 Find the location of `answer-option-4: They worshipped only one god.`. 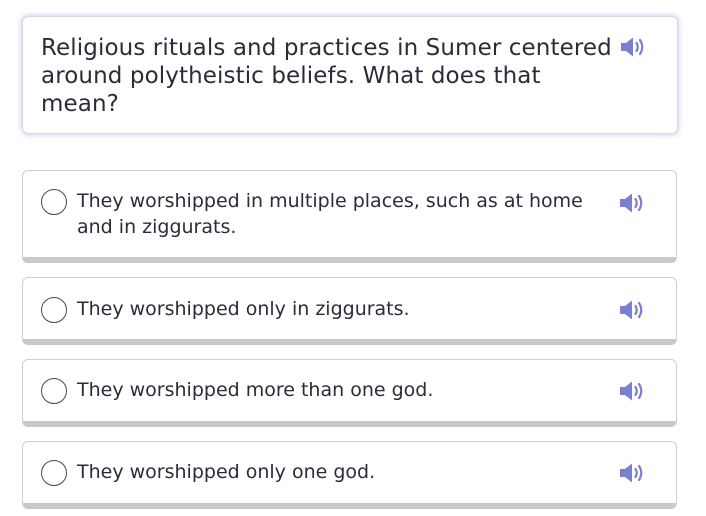

answer-option-4: They worshipped only one god. is located at coordinates (349, 475).